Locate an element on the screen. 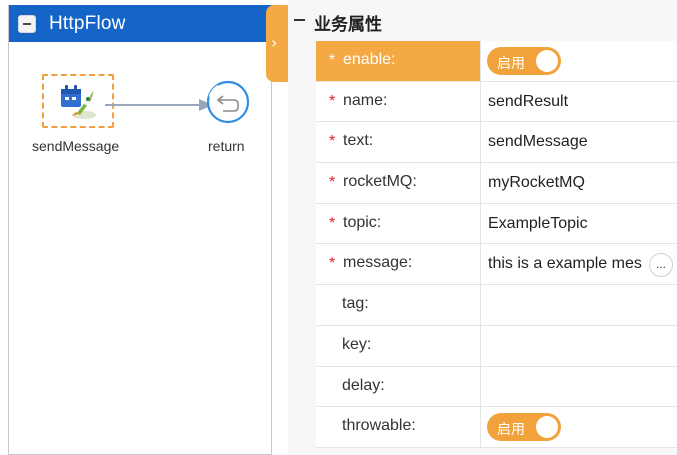 This screenshot has width=677, height=455. property-label-cell: * rocketMQ: is located at coordinates (398, 183).